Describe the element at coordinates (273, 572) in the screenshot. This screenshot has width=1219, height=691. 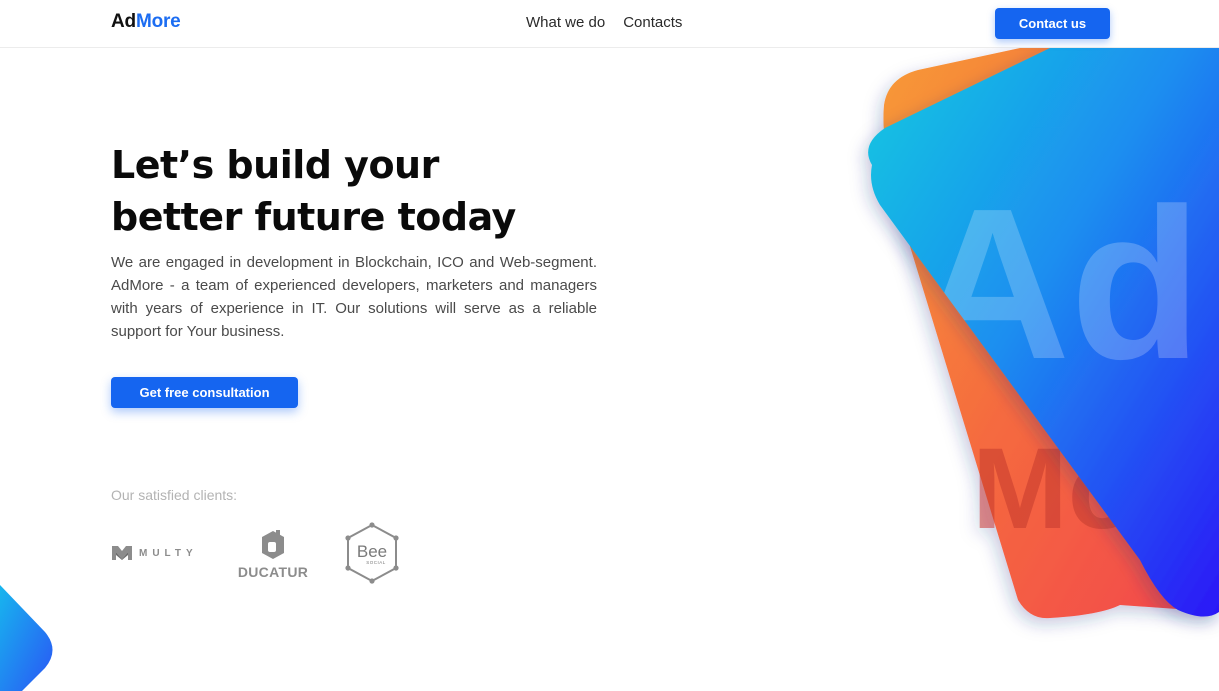
I see `ducatur-logo-text: DUCATUR` at that location.